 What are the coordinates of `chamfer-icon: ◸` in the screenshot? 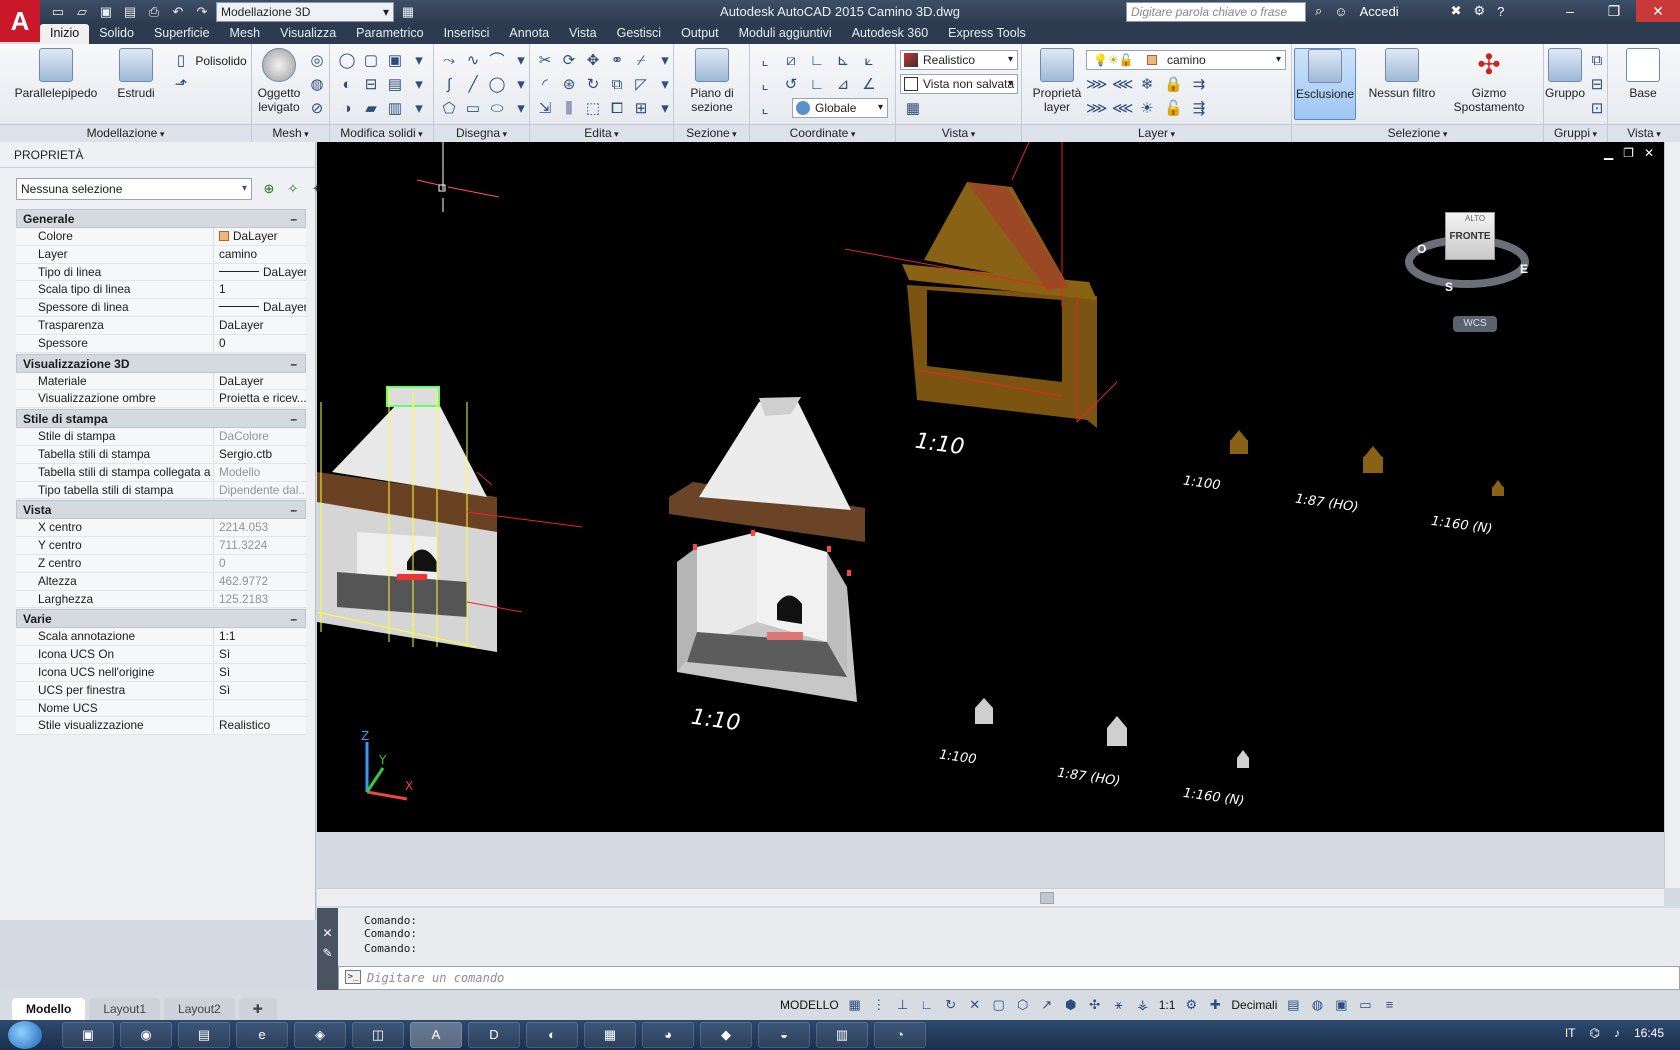 It's located at (641, 85).